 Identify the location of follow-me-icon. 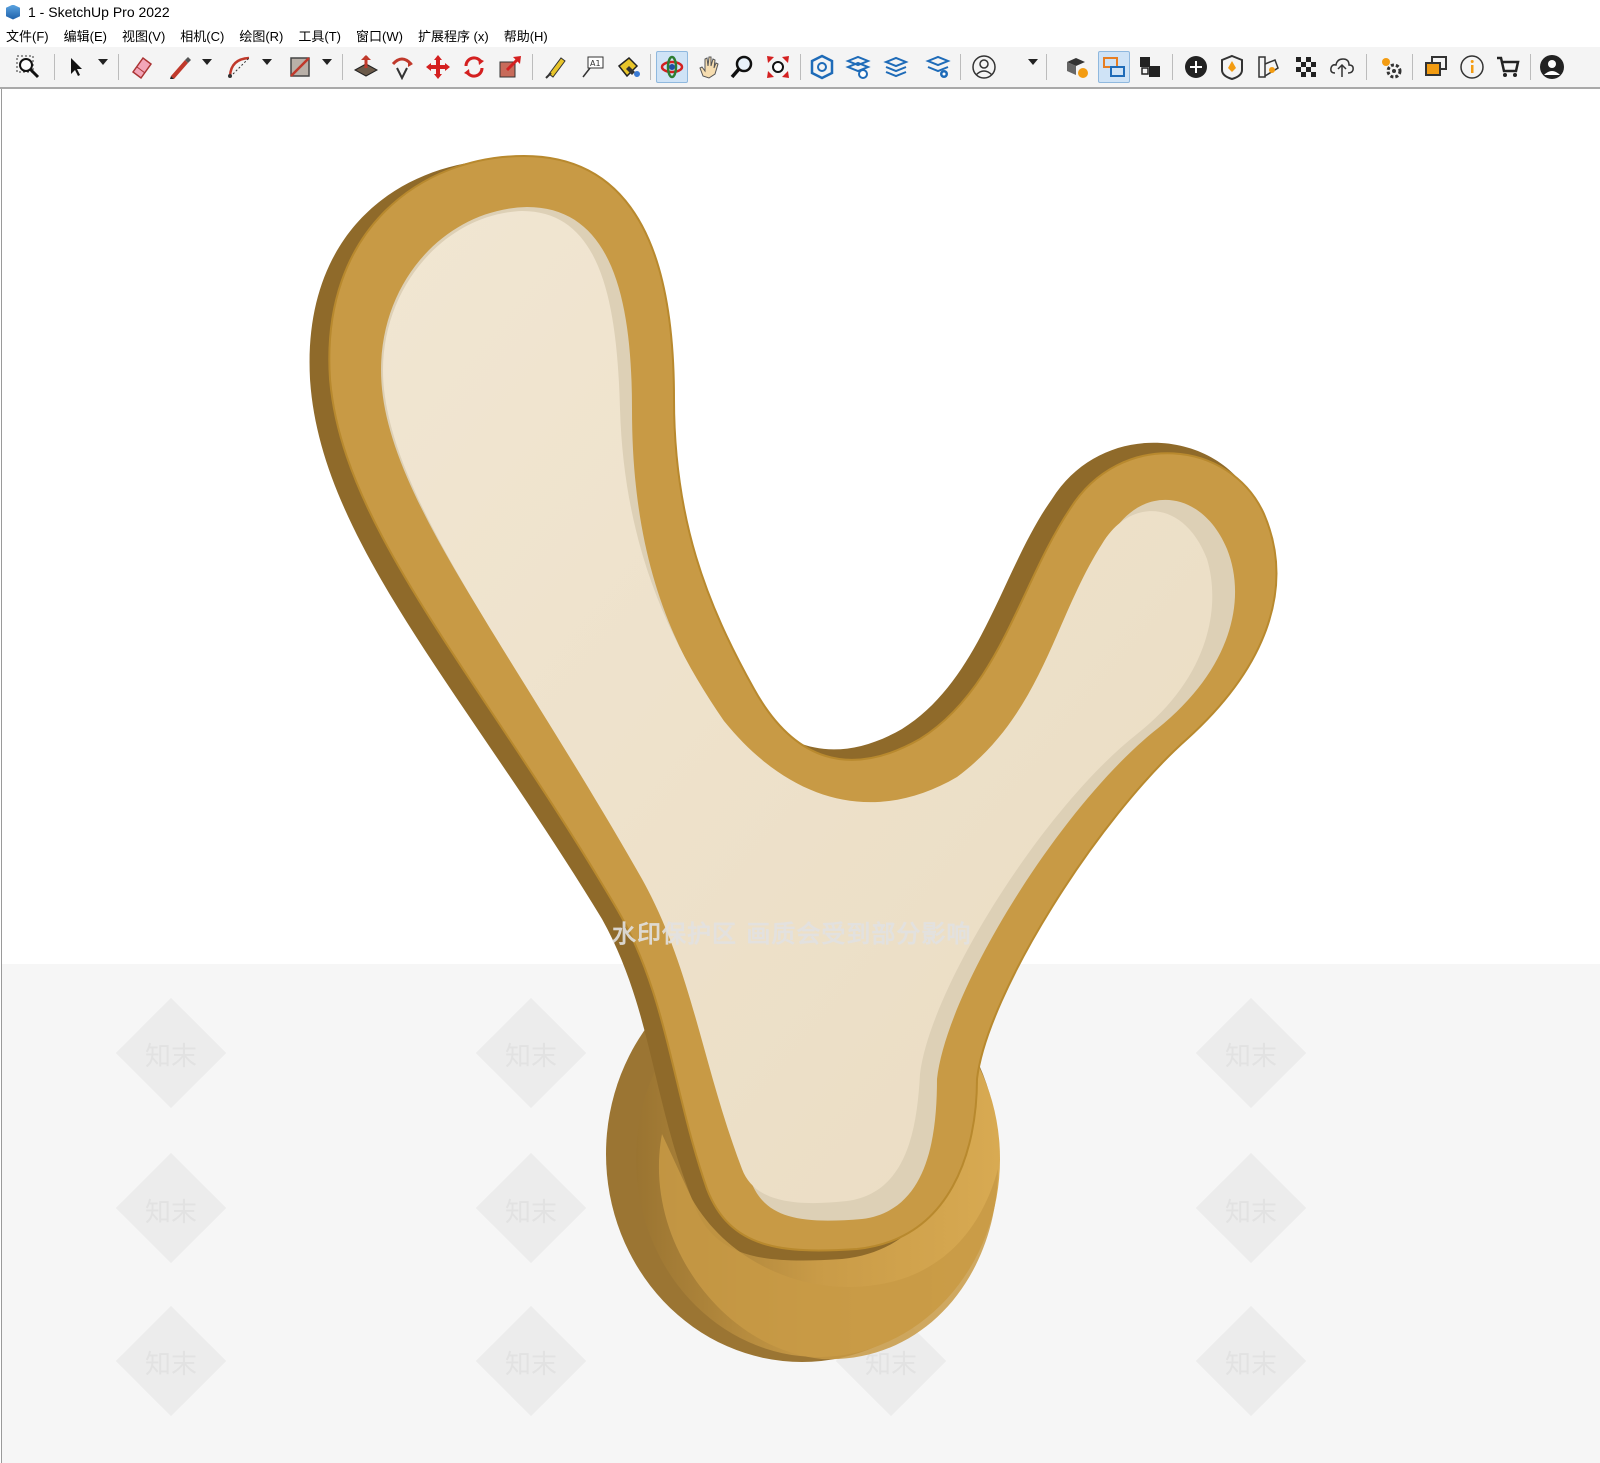
(402, 67).